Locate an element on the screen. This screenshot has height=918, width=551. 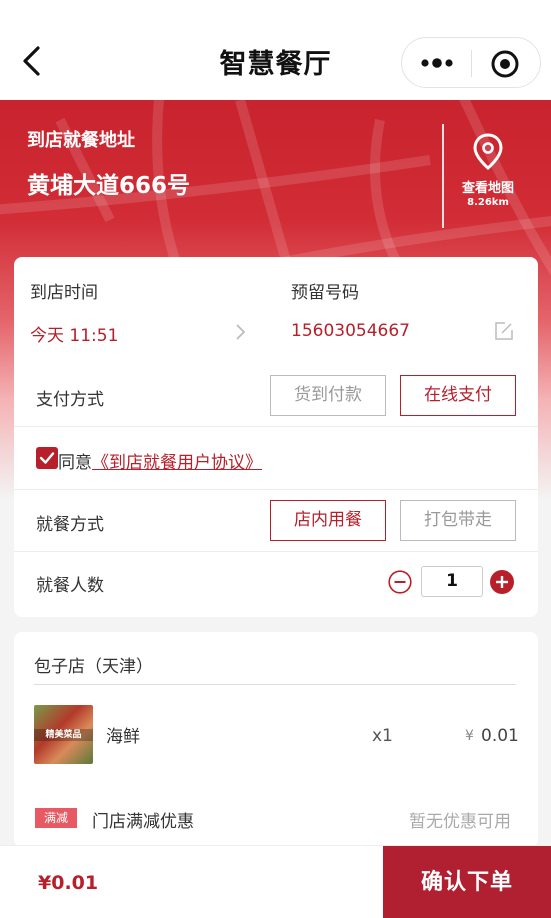
agreement-text: 同意《到店就餐用户协议》 is located at coordinates (160, 460).